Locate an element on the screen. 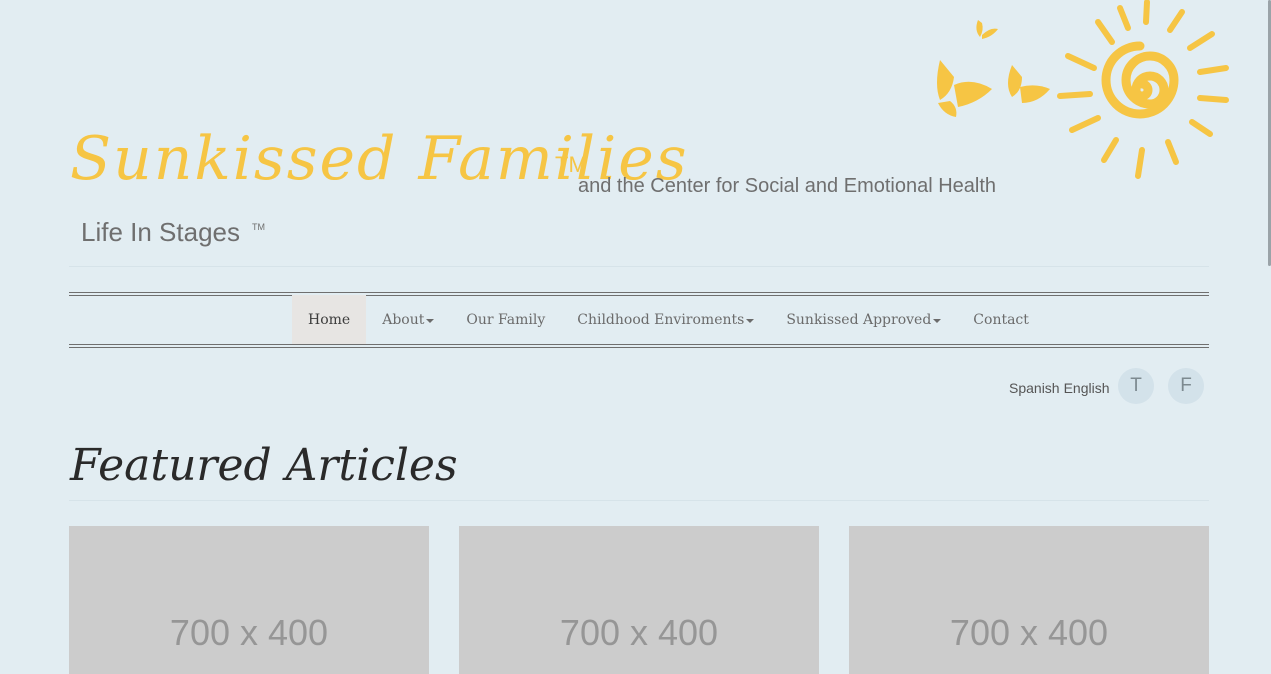  nav-item-sunkissed-approved: Sunkissed Approved is located at coordinates (863, 320).